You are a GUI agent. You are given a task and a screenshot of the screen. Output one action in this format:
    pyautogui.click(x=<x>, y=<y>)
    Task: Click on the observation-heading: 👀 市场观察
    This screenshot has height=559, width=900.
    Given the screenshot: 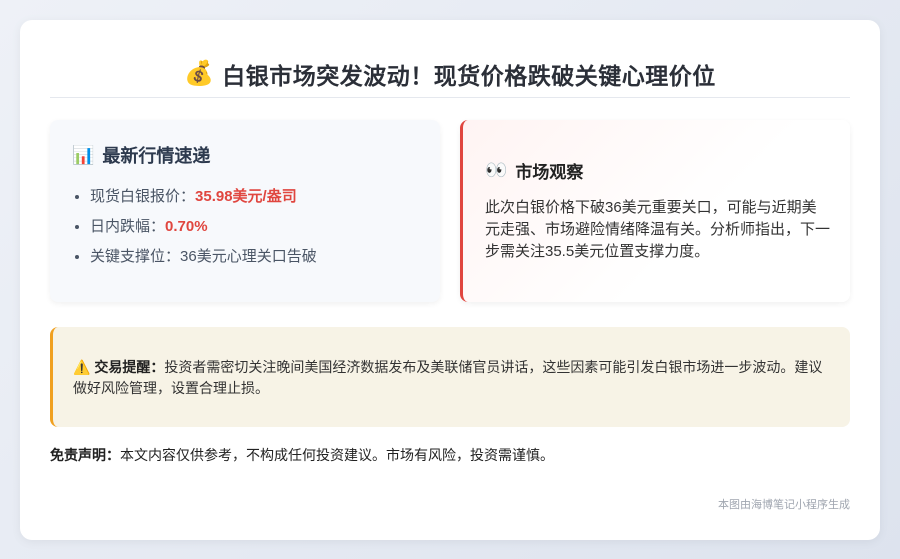 What is the action you would take?
    pyautogui.click(x=657, y=170)
    